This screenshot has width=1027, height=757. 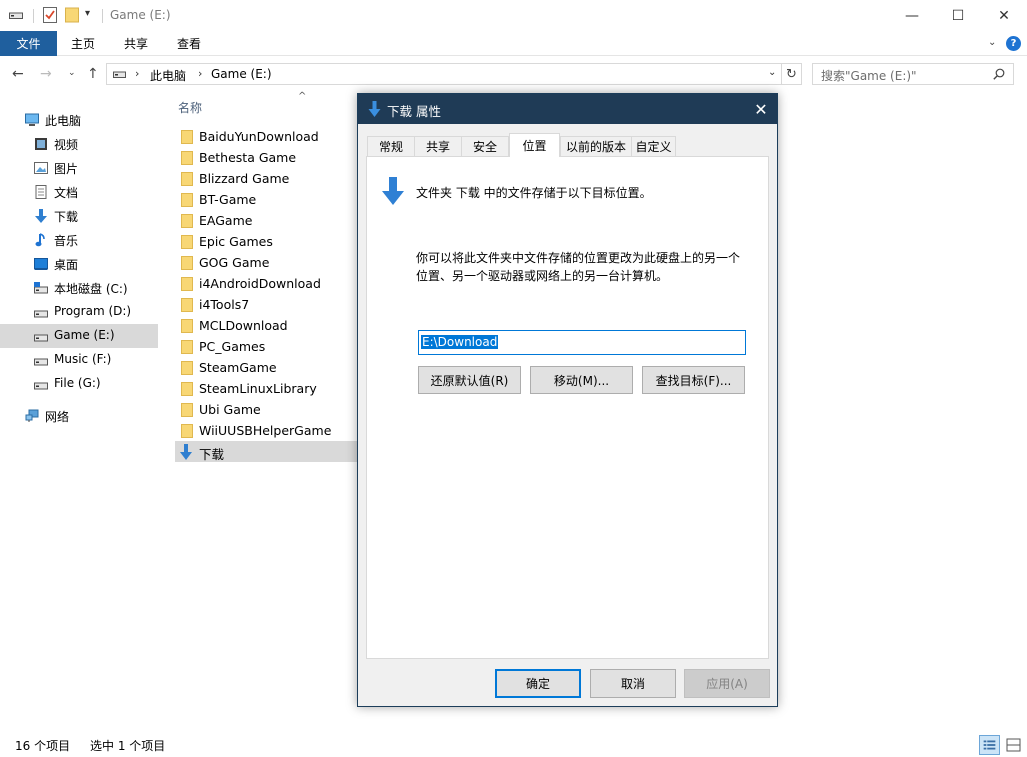 I want to click on tab-security: 安全, so click(x=485, y=146).